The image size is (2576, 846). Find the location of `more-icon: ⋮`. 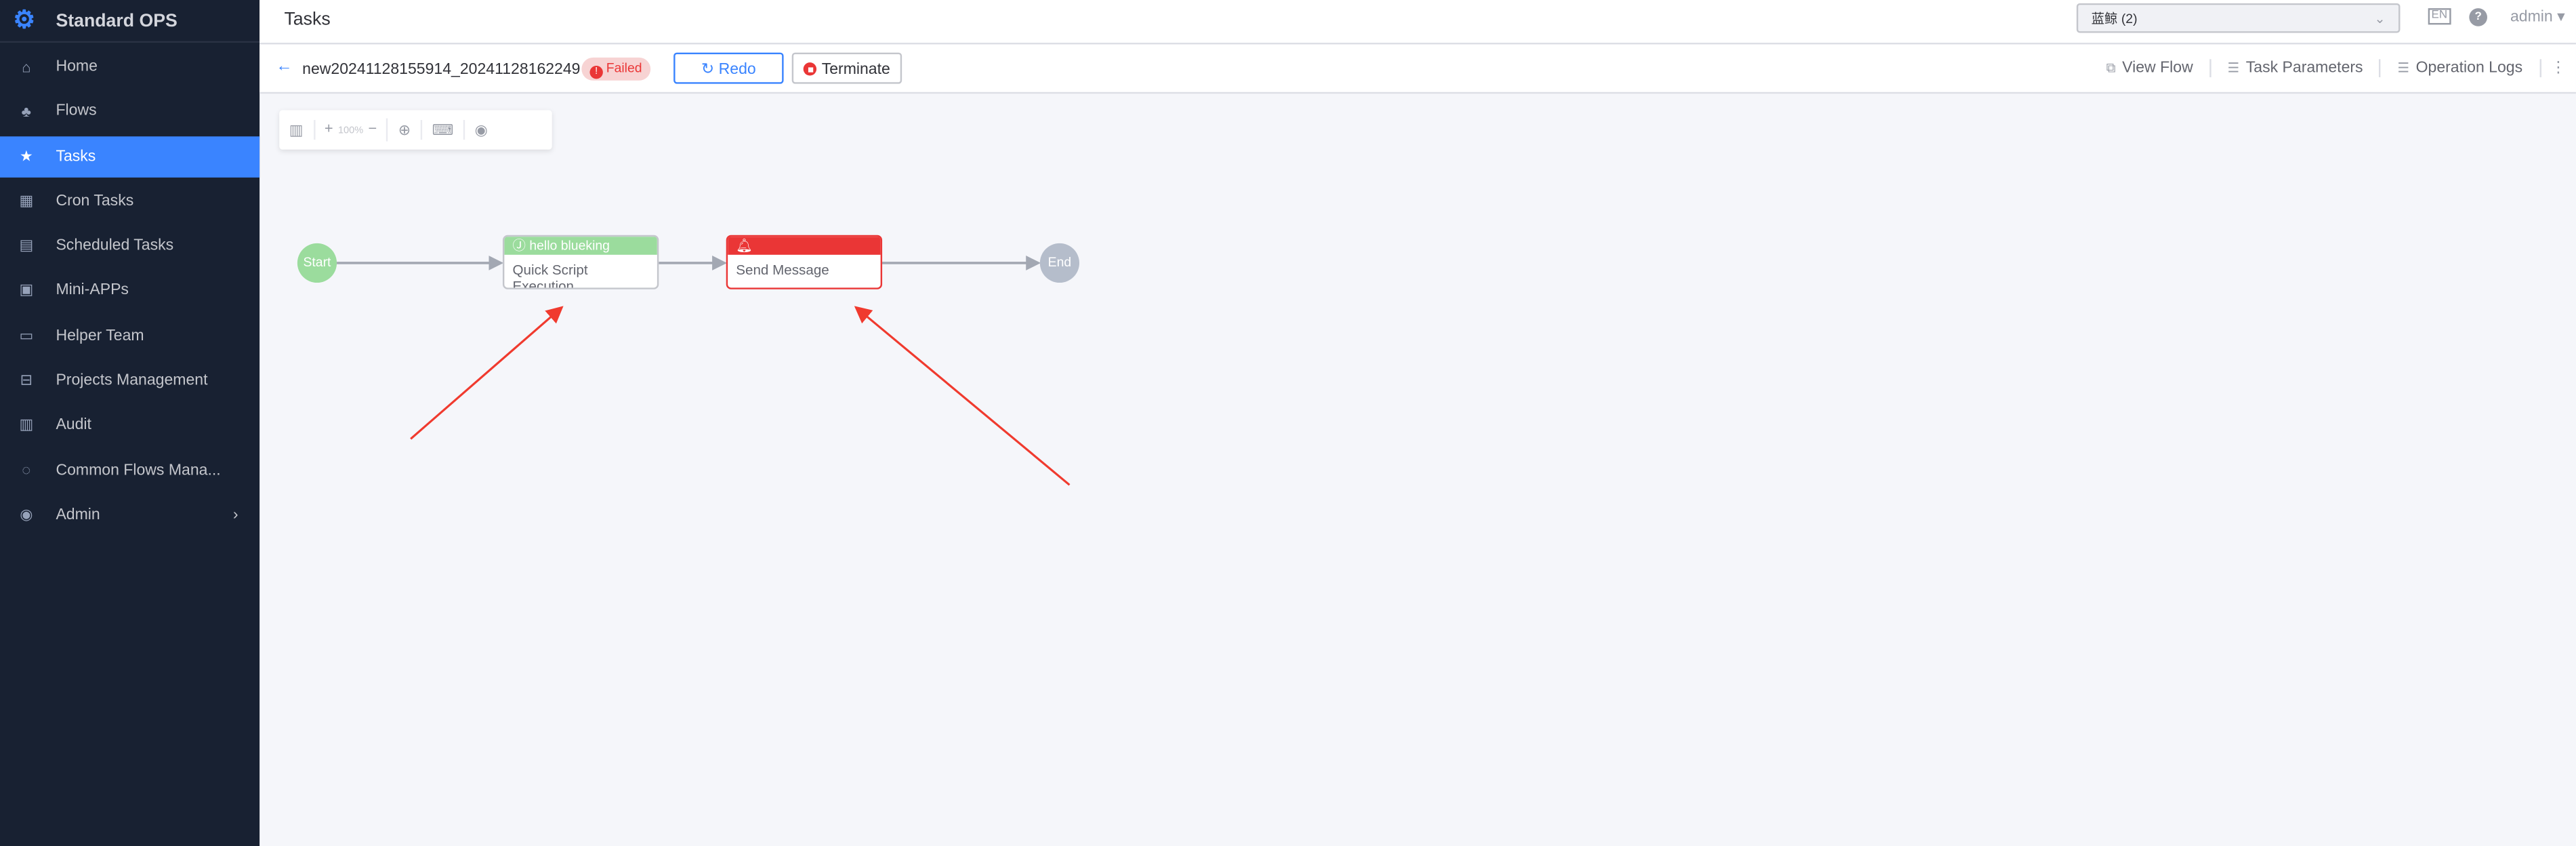

more-icon: ⋮ is located at coordinates (2558, 68).